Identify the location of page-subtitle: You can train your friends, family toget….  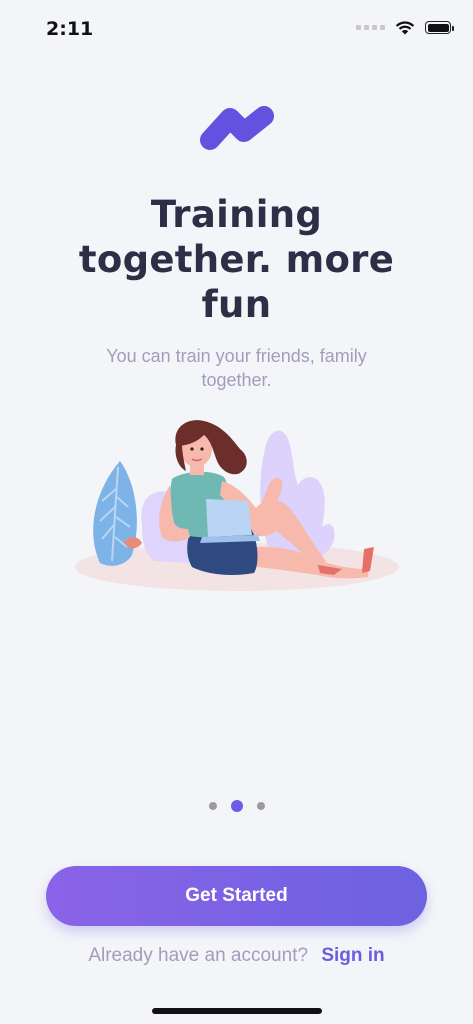
(236, 368).